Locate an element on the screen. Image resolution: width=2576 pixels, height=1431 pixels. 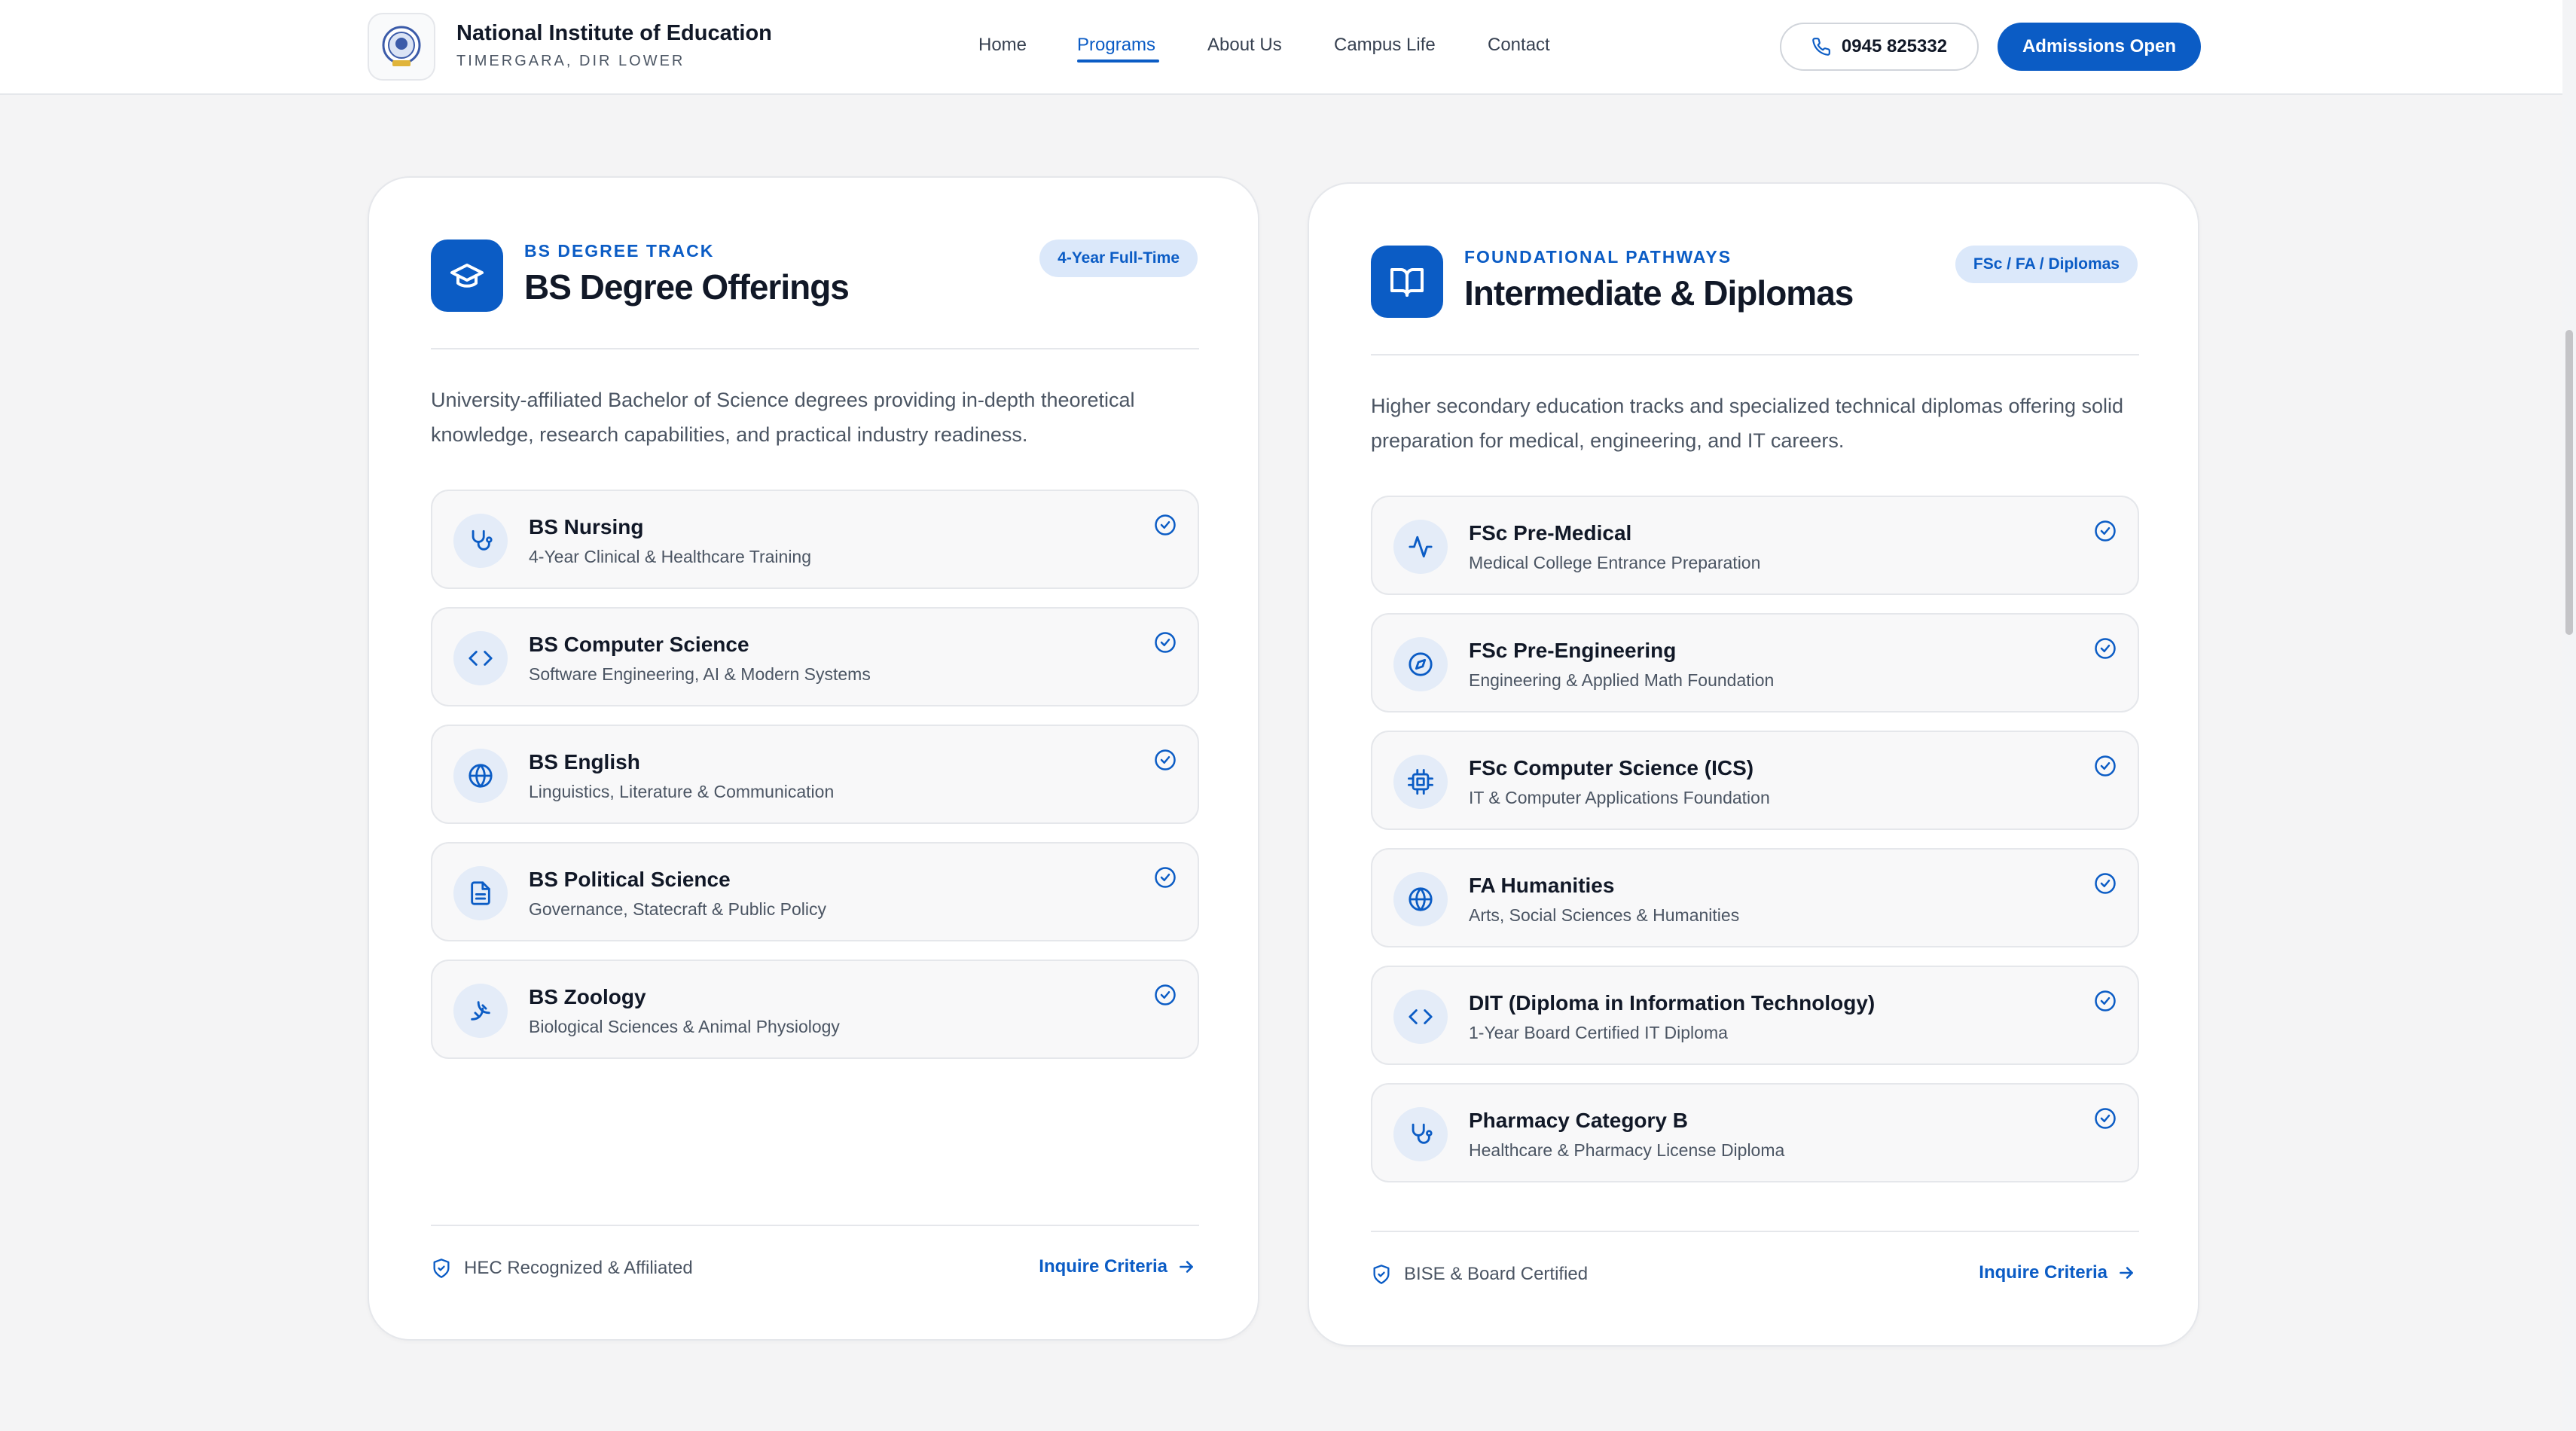
nav-programs: Programs is located at coordinates (1116, 45).